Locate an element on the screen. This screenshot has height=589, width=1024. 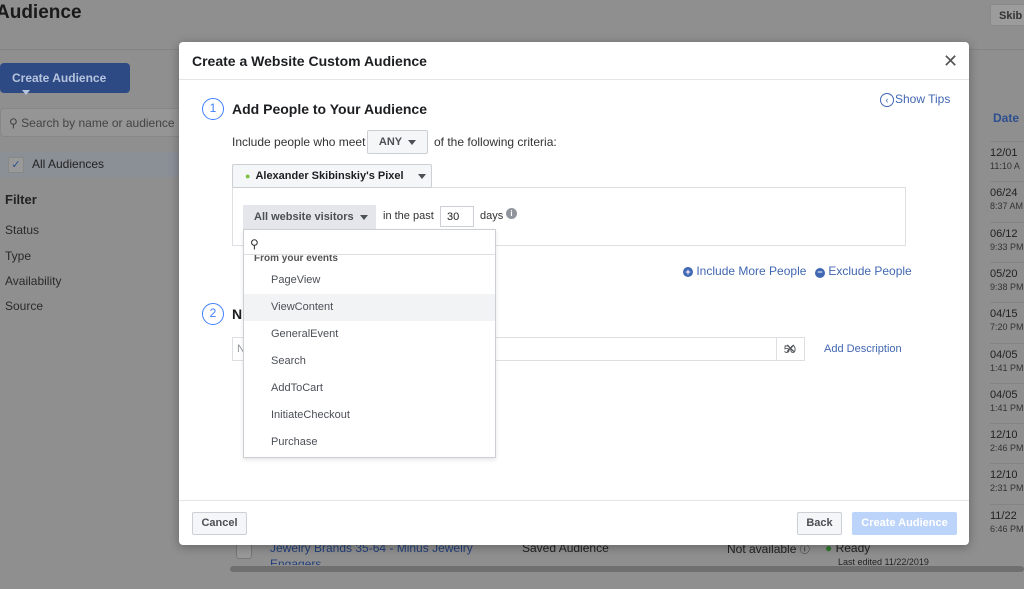
step1-title: Add People to Your Audience is located at coordinates (329, 109).